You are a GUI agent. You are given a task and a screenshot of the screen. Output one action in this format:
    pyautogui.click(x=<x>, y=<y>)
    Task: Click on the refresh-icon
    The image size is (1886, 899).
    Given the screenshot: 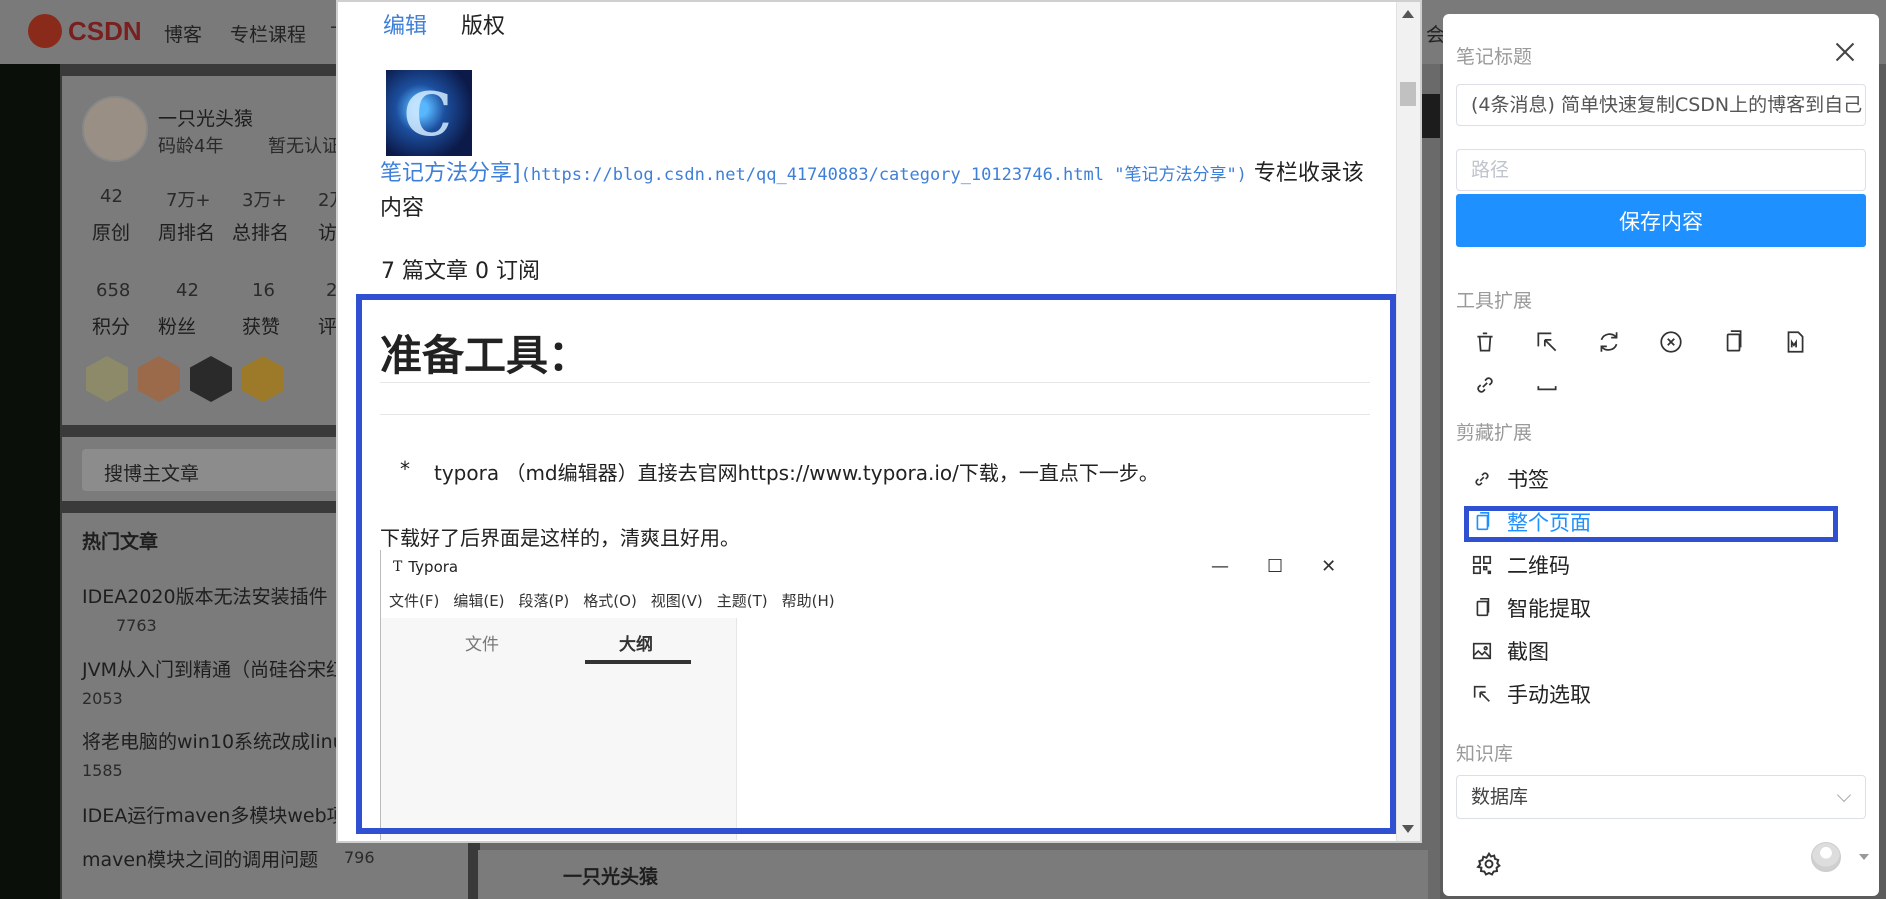 What is the action you would take?
    pyautogui.click(x=1609, y=342)
    